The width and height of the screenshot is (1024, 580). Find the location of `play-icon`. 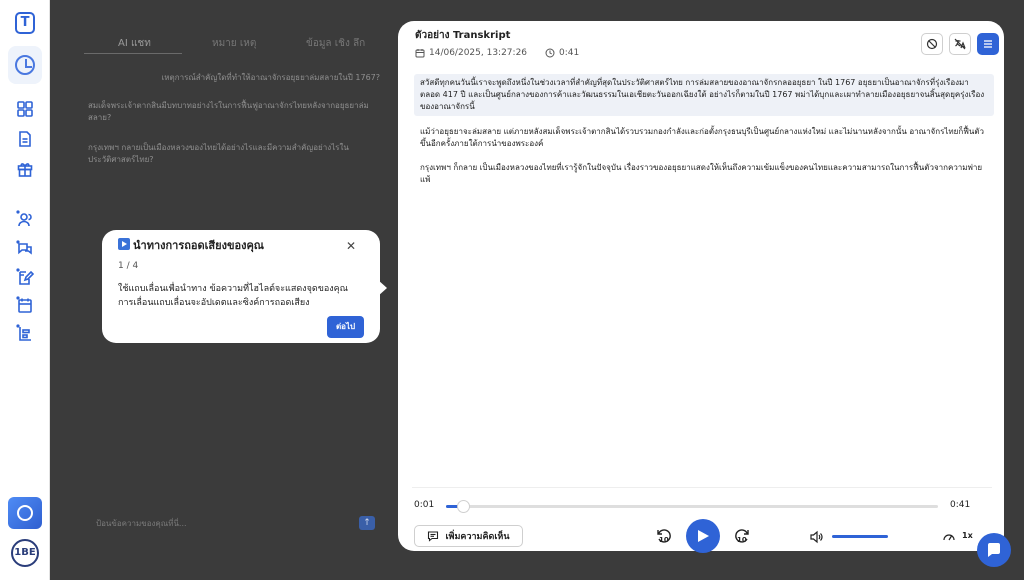

play-icon is located at coordinates (703, 536).